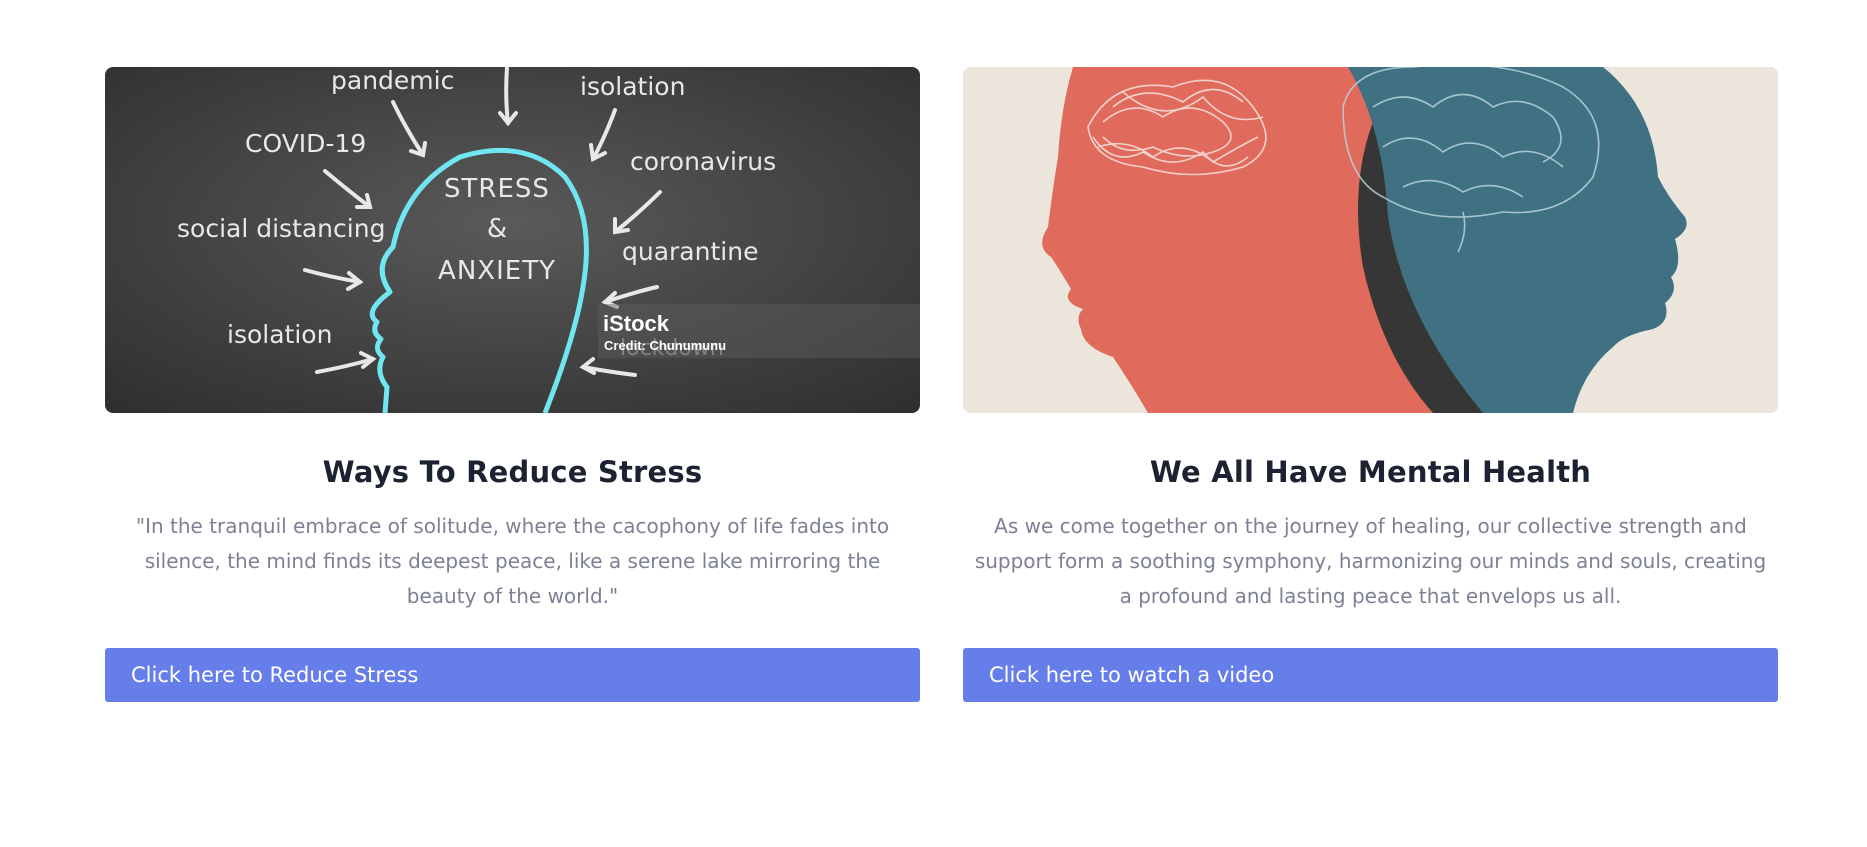  I want to click on card-title: Ways To Reduce Stress, so click(512, 472).